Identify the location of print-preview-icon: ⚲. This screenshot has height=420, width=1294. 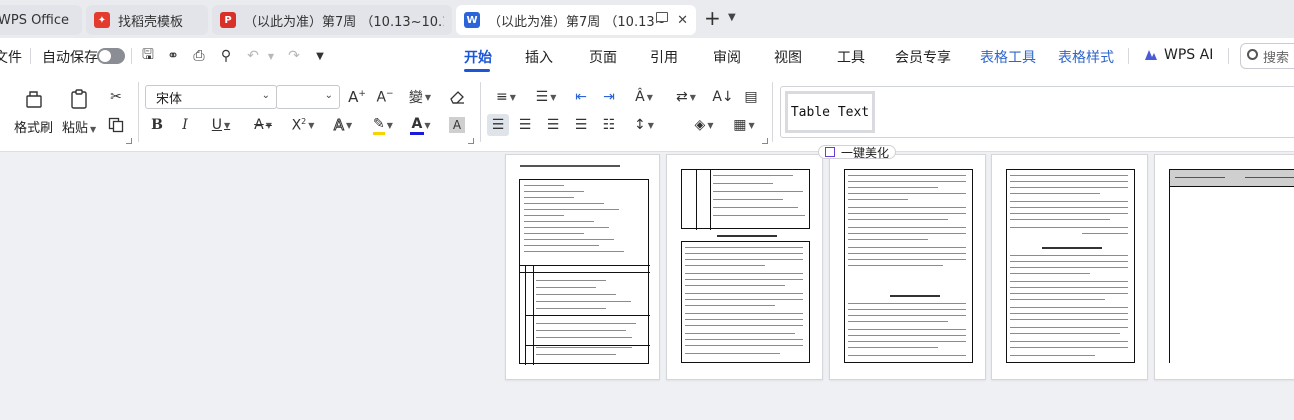
(226, 56).